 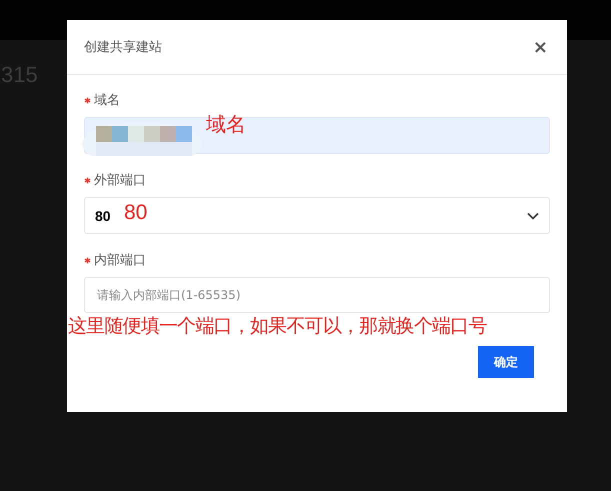 I want to click on dialog-title: 创建共享建站, so click(x=123, y=47).